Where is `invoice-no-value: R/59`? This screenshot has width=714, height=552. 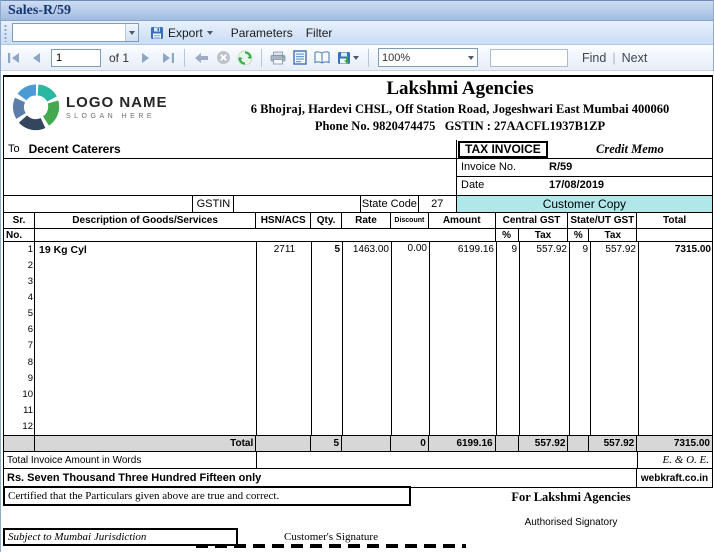 invoice-no-value: R/59 is located at coordinates (561, 167).